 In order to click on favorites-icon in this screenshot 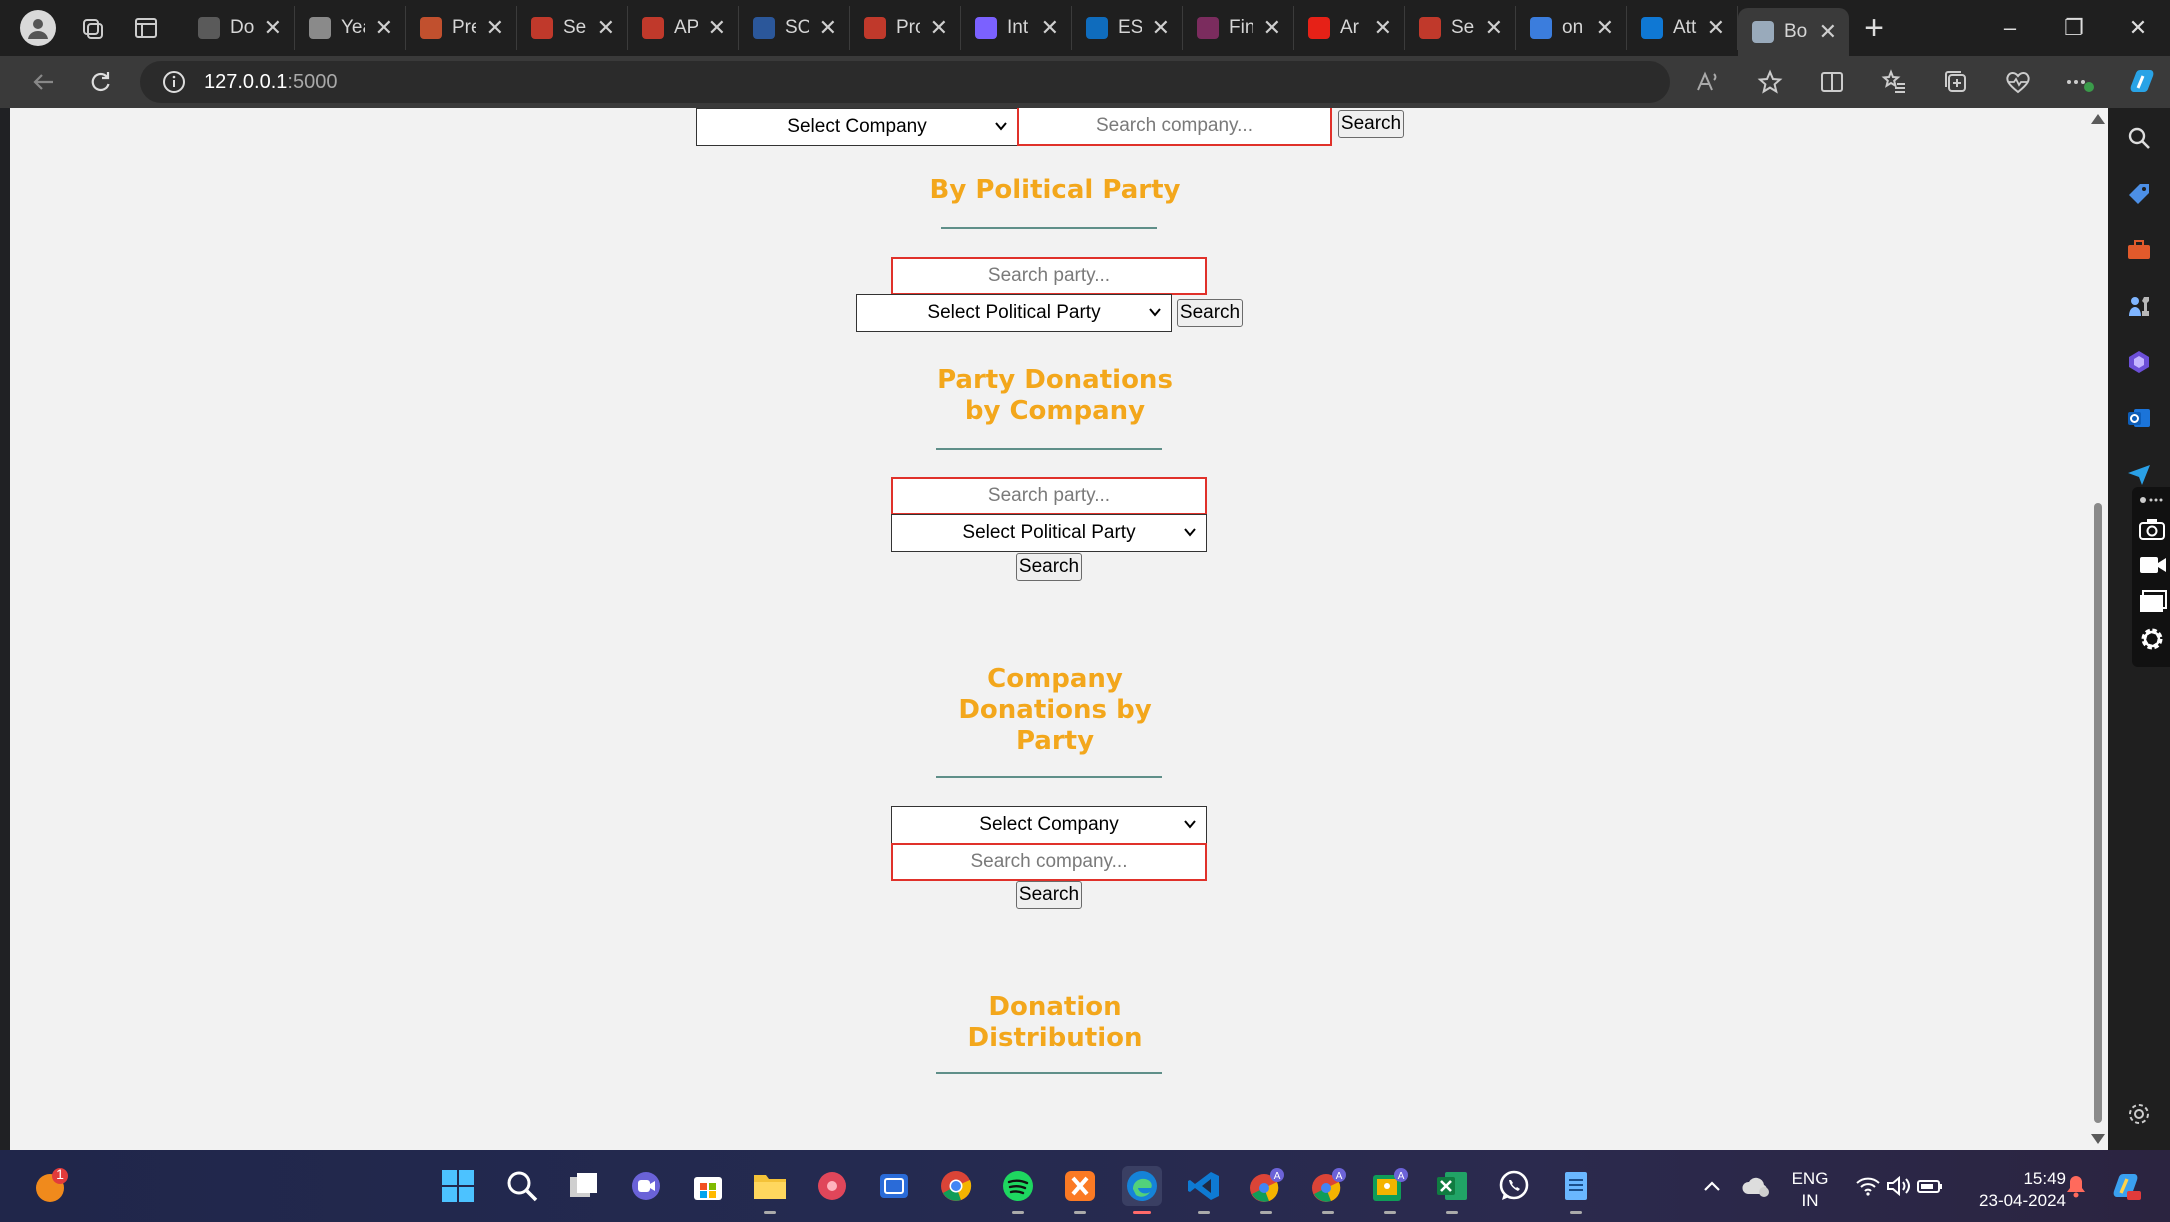, I will do `click(1894, 82)`.